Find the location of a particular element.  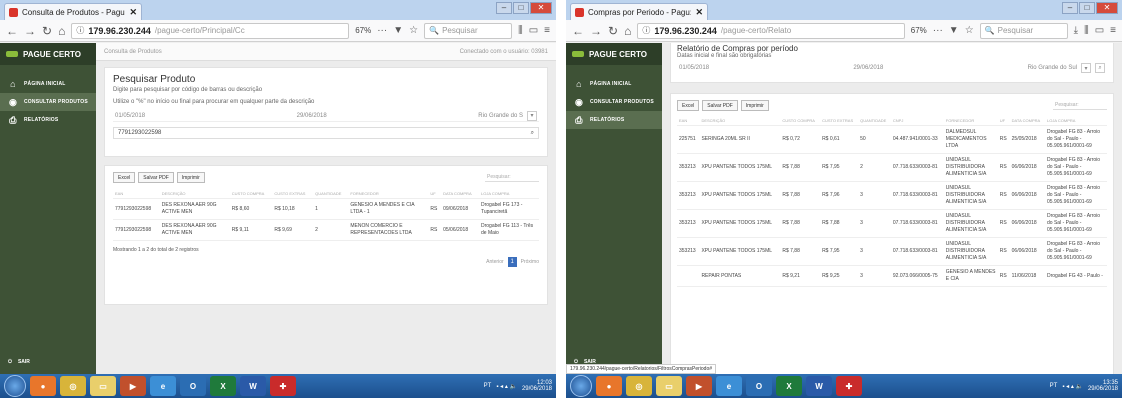

minimize-button: – is located at coordinates (1070, 8).